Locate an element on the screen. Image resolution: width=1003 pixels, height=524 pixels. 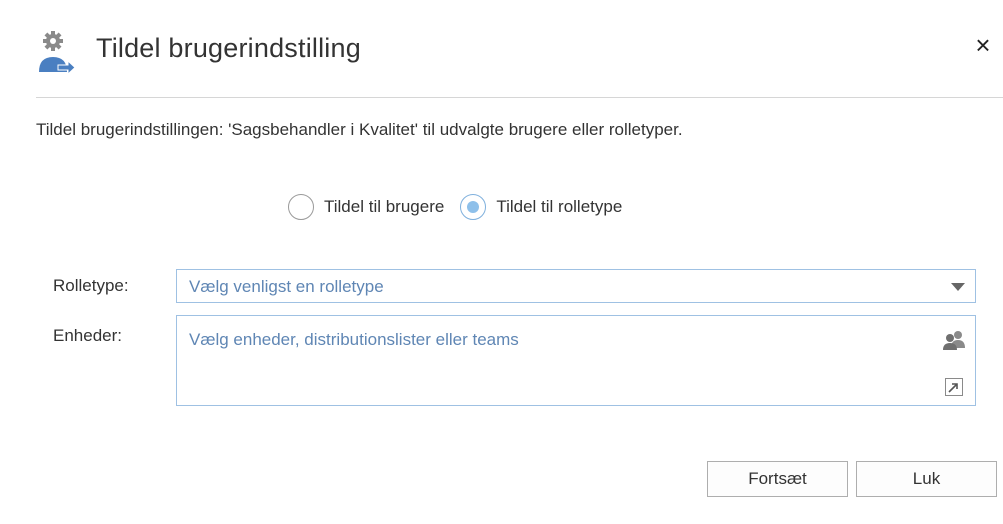
role-type-placeholder: Vælg venligst en rolletype is located at coordinates (286, 286).